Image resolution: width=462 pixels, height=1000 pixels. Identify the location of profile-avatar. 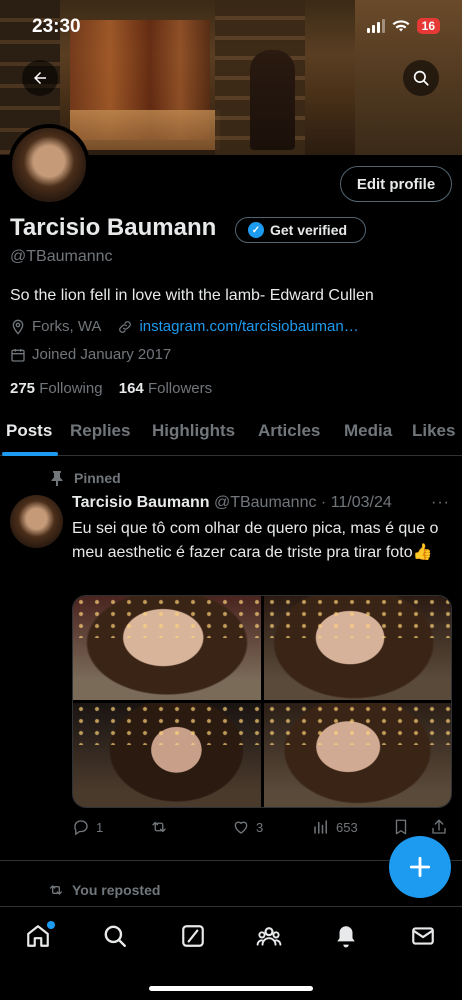
(49, 165).